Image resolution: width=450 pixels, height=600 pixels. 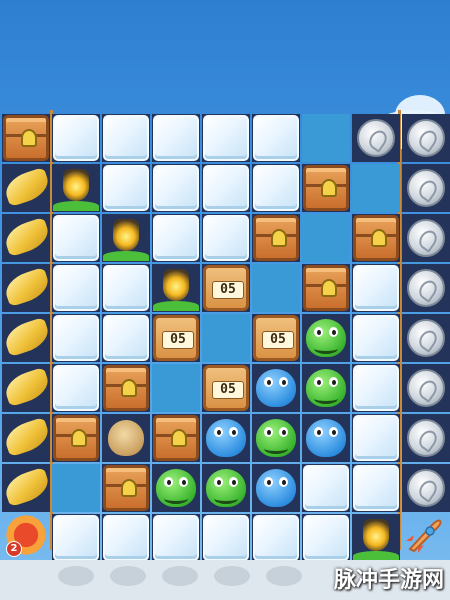 I want to click on rocket-icon, so click(x=424, y=536).